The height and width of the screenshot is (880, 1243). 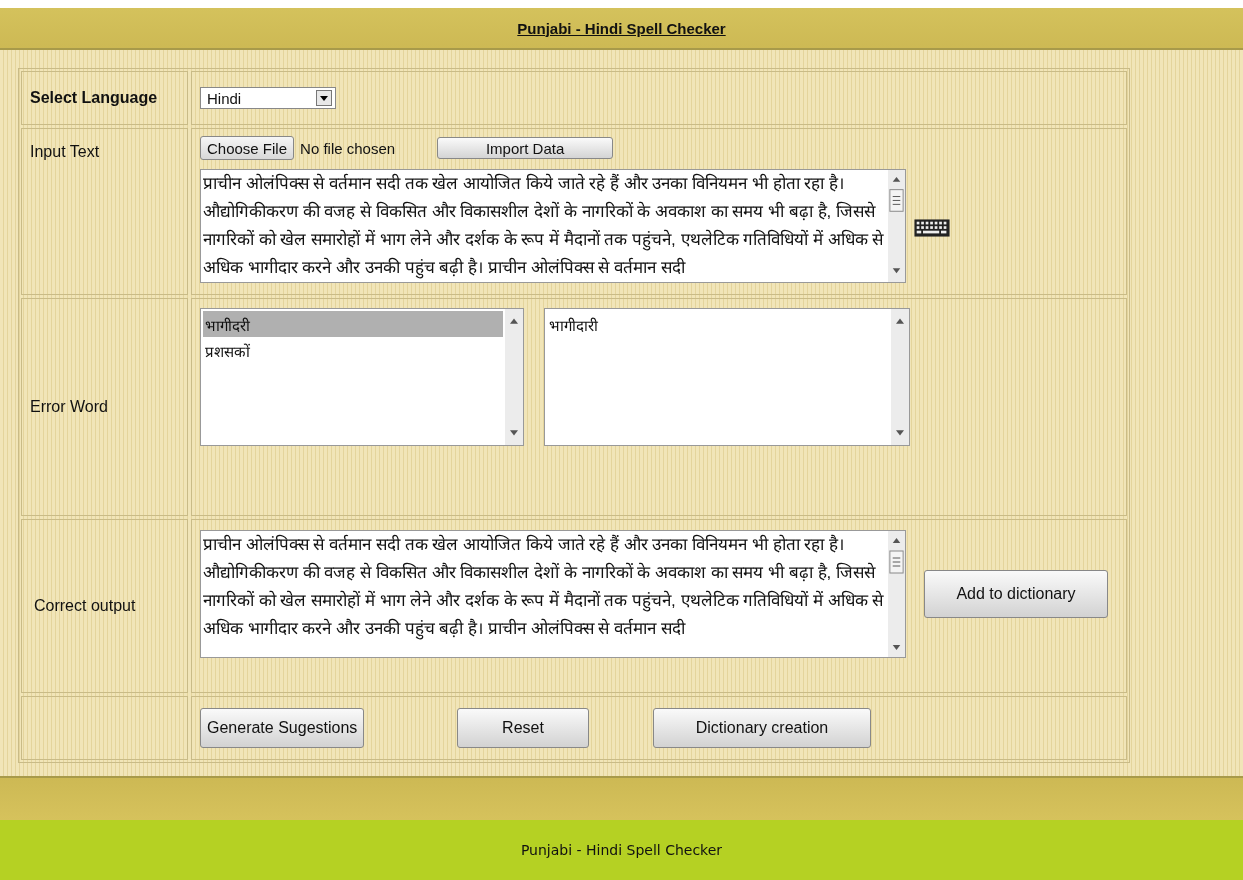 What do you see at coordinates (353, 350) in the screenshot?
I see `list-item: प्रशसकों` at bounding box center [353, 350].